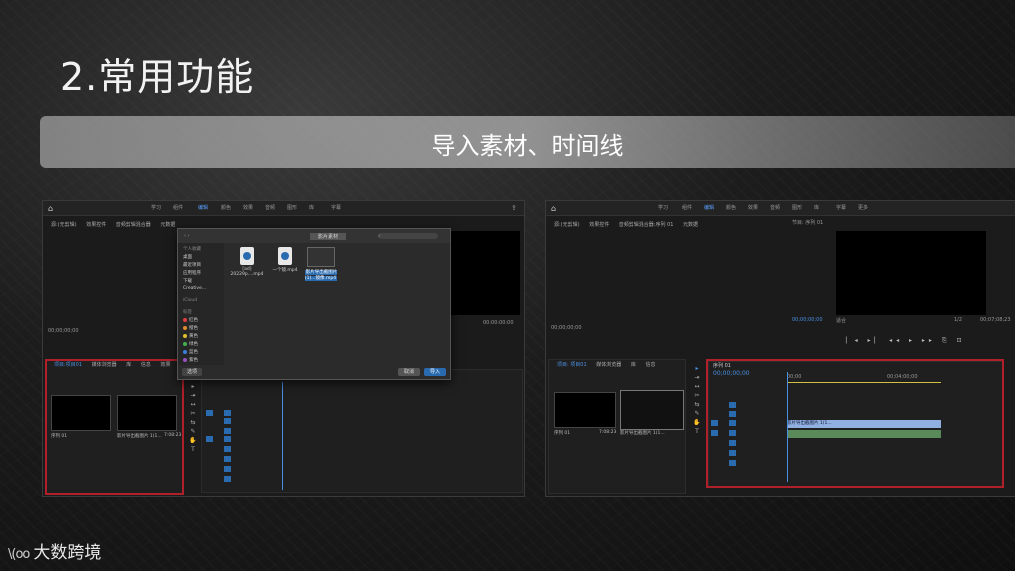 The height and width of the screenshot is (571, 1015). What do you see at coordinates (514, 208) in the screenshot?
I see `share-icon: ⇪` at bounding box center [514, 208].